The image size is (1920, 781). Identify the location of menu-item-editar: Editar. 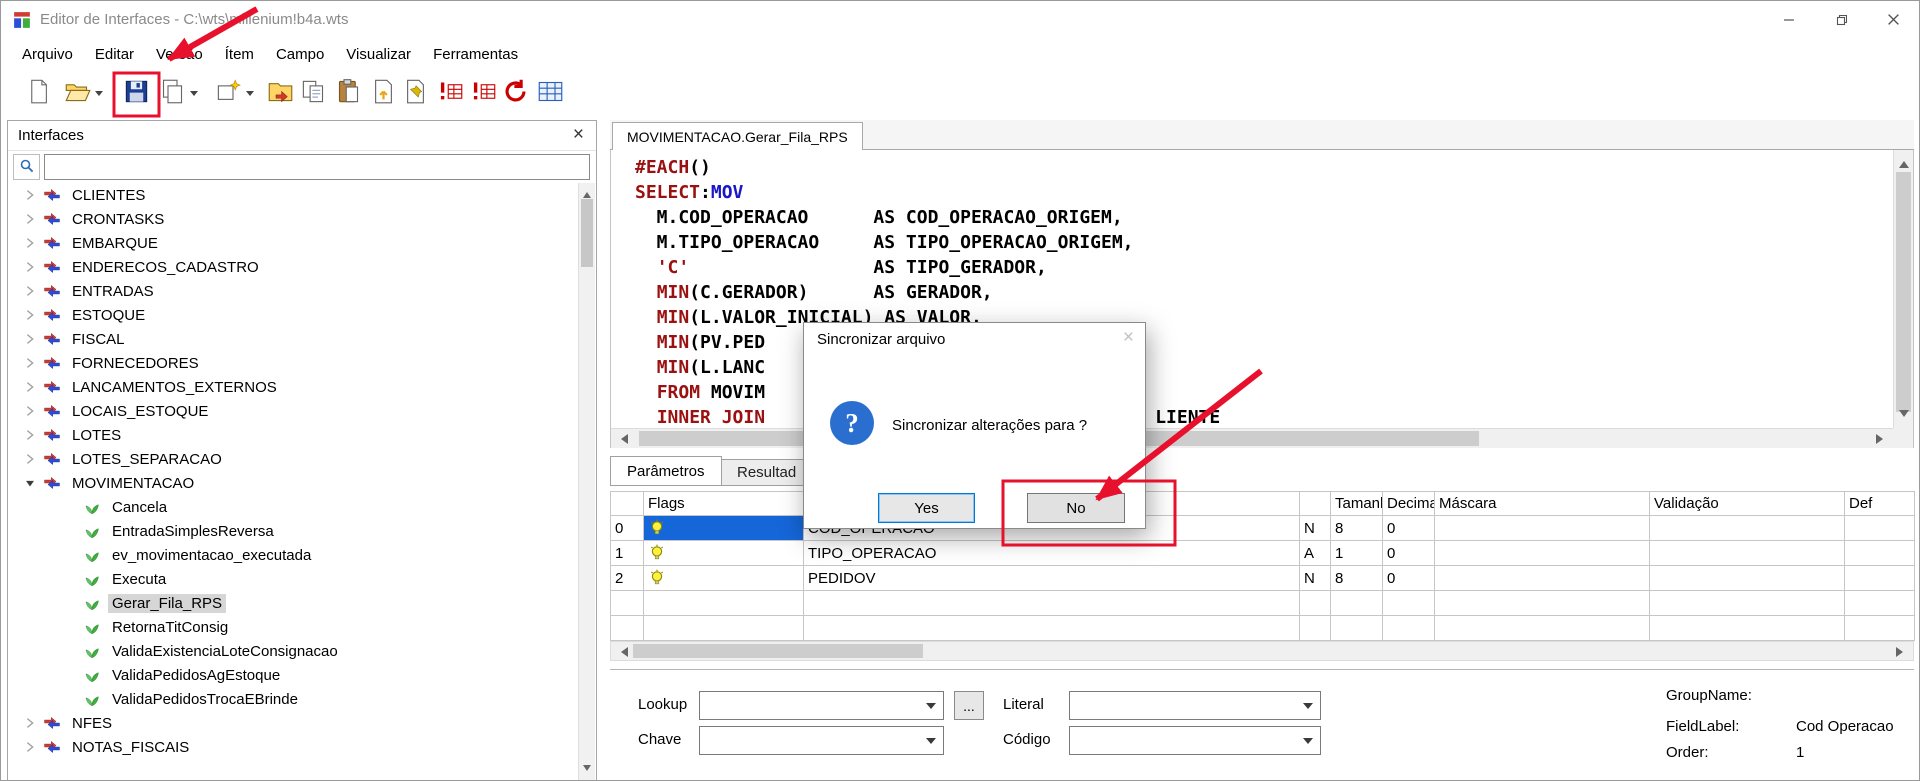
(114, 54).